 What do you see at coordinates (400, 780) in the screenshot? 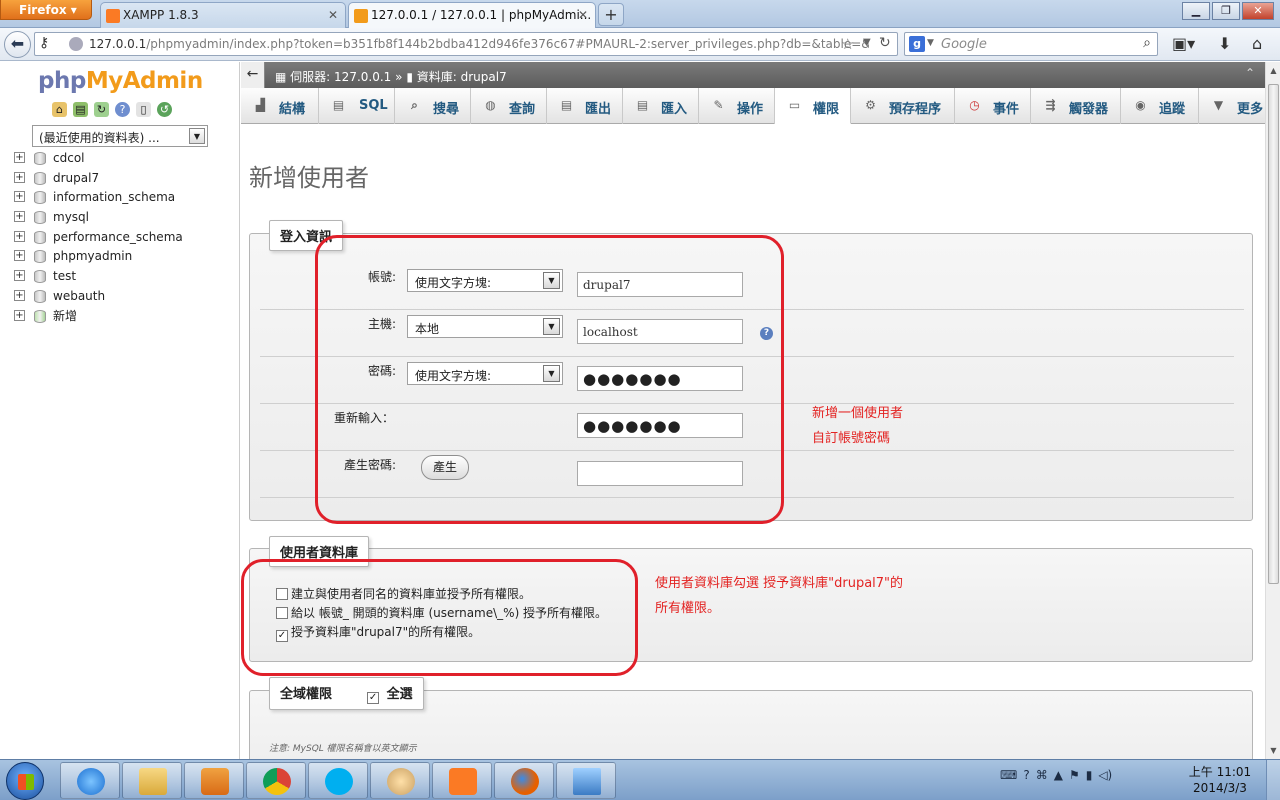
I see `taskbar-paint` at bounding box center [400, 780].